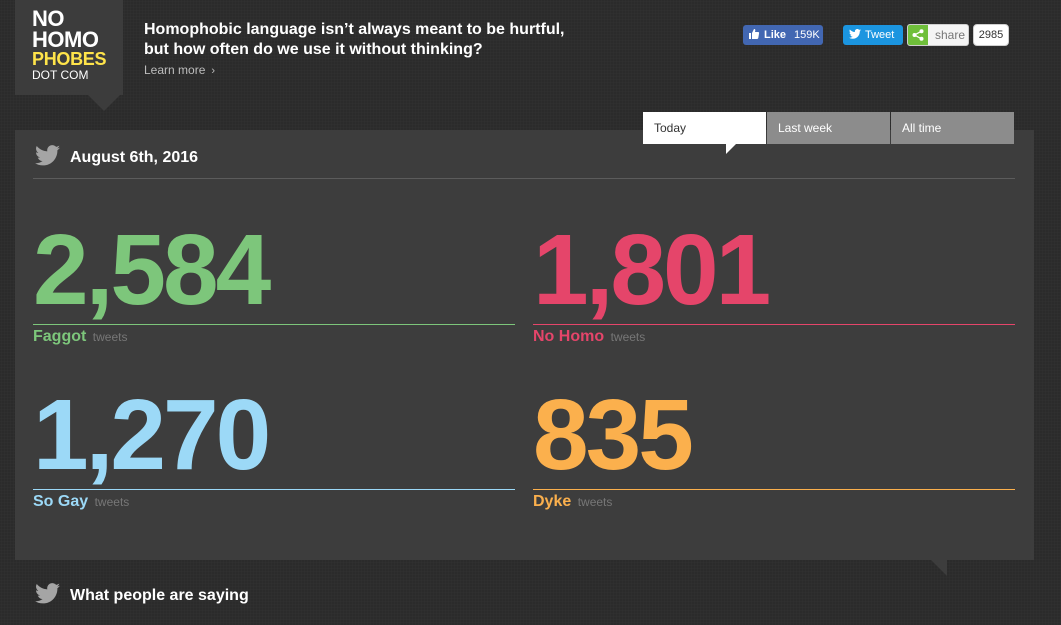  What do you see at coordinates (569, 336) in the screenshot?
I see `stat-name: No Homo` at bounding box center [569, 336].